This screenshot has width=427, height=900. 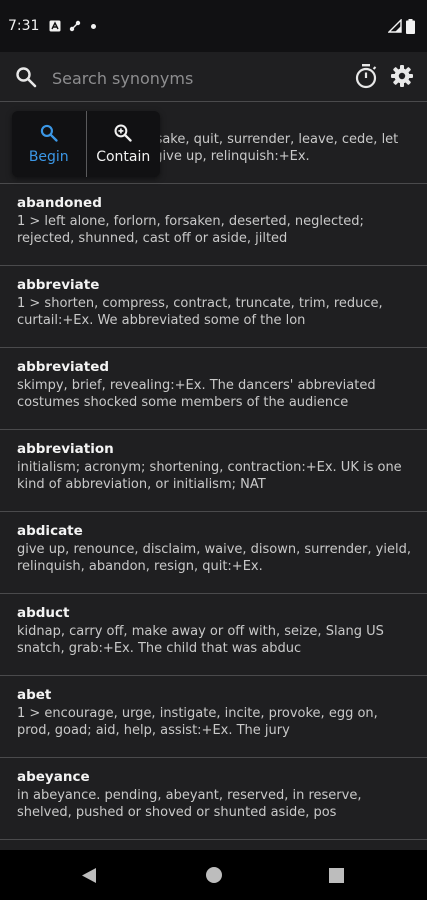 What do you see at coordinates (75, 26) in the screenshot?
I see `notification-dots-icon` at bounding box center [75, 26].